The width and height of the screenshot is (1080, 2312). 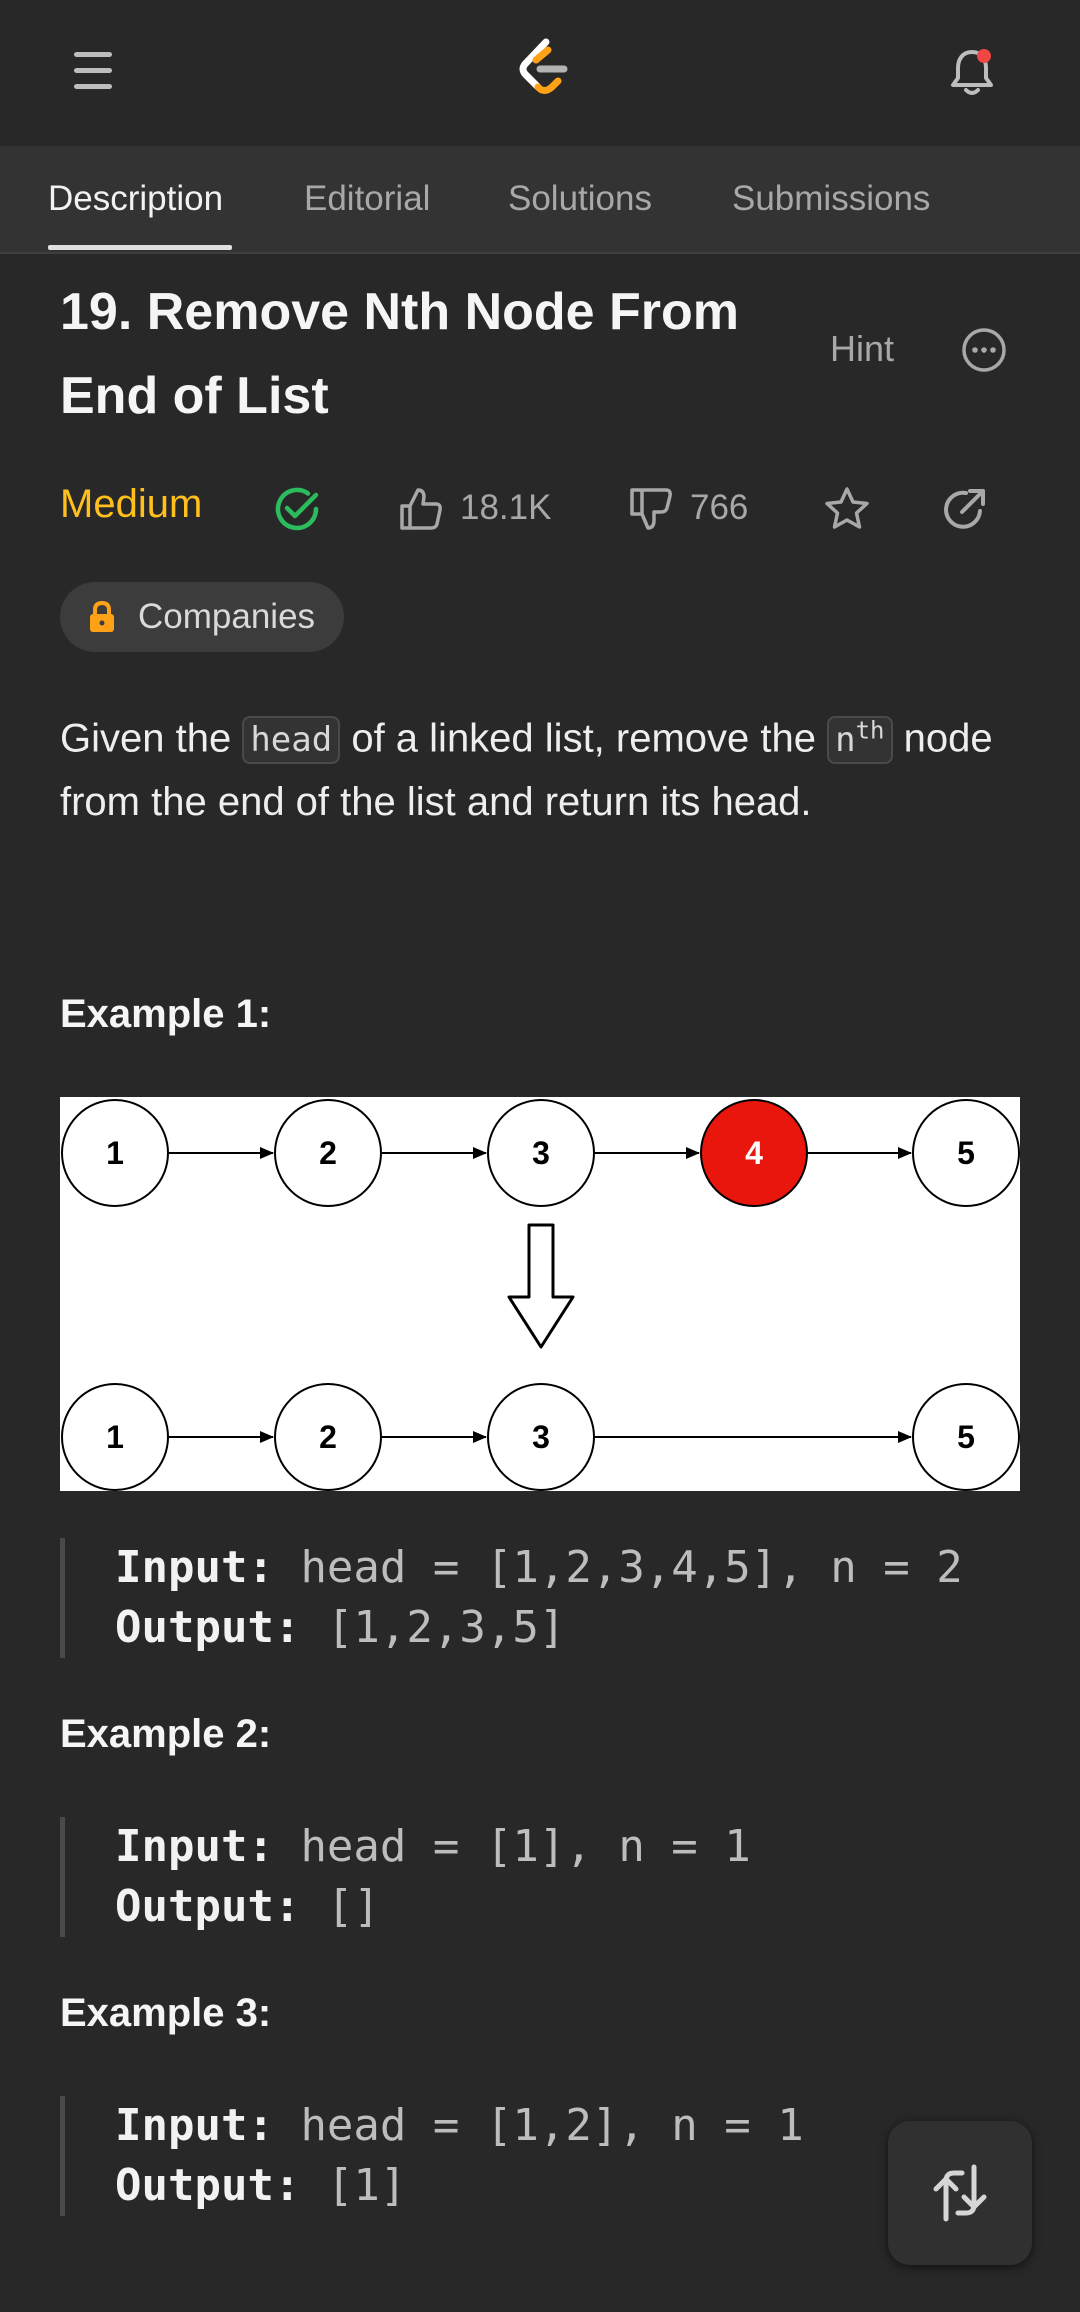 What do you see at coordinates (92, 72) in the screenshot?
I see `hamburger-menu-icon` at bounding box center [92, 72].